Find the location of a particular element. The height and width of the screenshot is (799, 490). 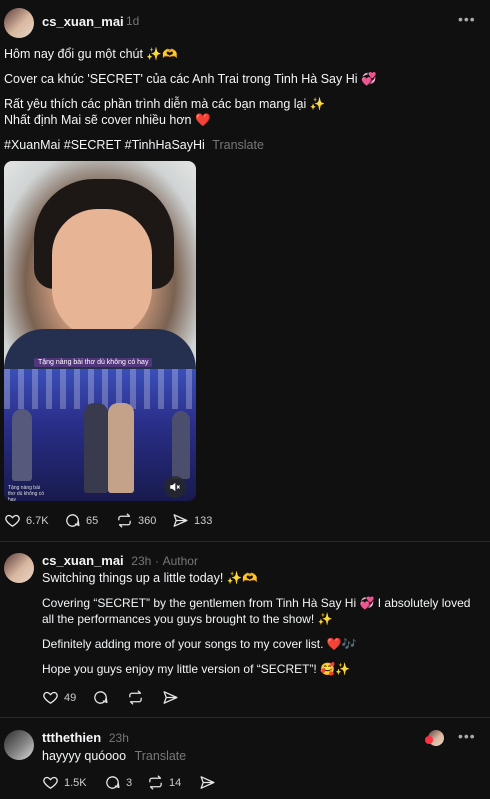

post-hashtags-row: #XuanMai #SECRET #TinhHaSayHi Translate is located at coordinates (134, 145).